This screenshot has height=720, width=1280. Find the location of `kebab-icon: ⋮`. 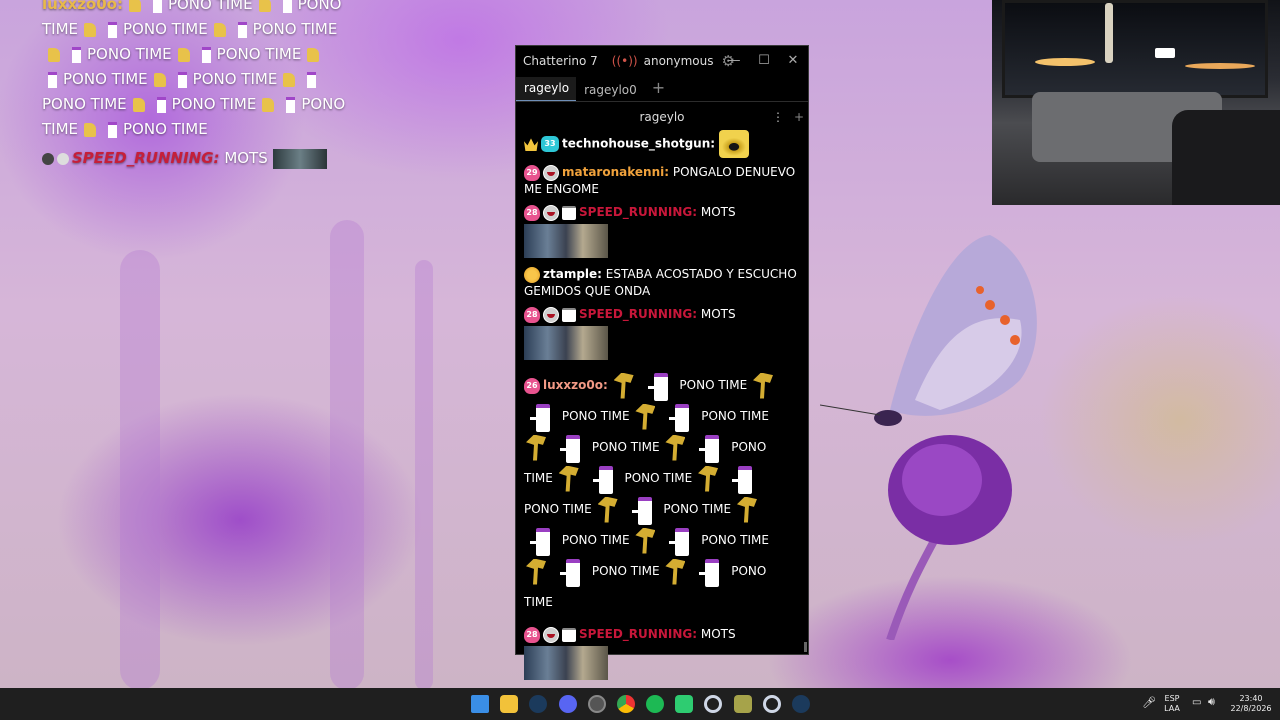

kebab-icon: ⋮ is located at coordinates (778, 117).